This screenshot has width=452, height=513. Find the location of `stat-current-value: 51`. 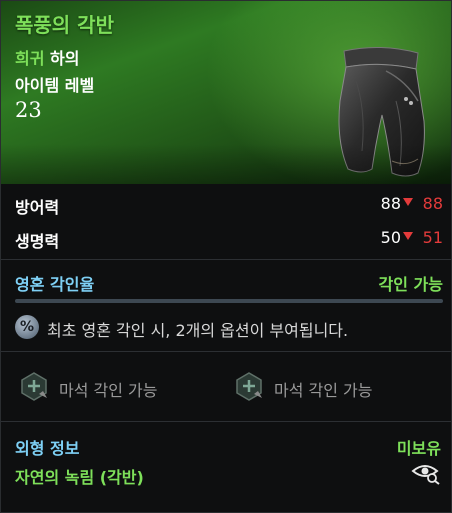

stat-current-value: 51 is located at coordinates (432, 237).